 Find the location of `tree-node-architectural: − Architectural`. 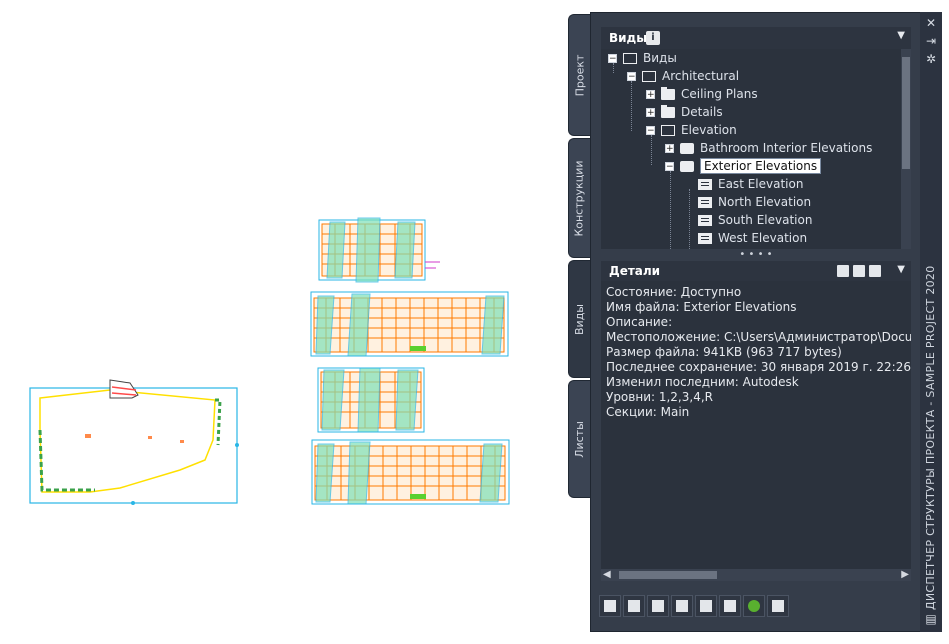

tree-node-architectural: − Architectural is located at coordinates (683, 76).